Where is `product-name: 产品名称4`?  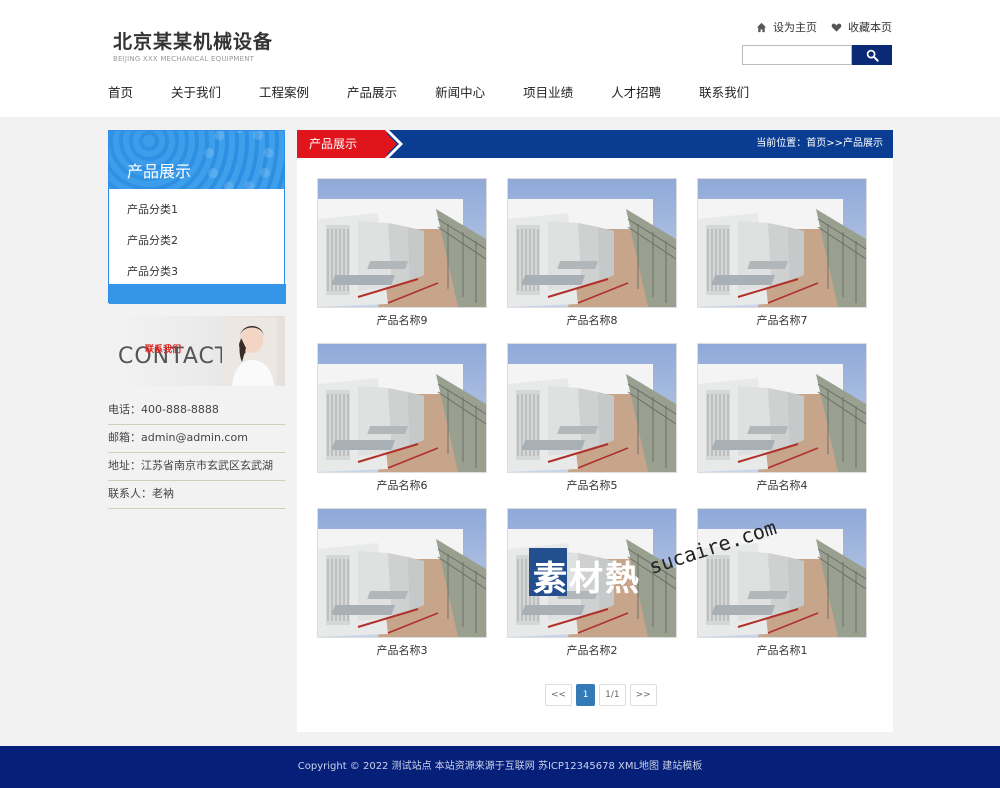 product-name: 产品名称4 is located at coordinates (782, 485).